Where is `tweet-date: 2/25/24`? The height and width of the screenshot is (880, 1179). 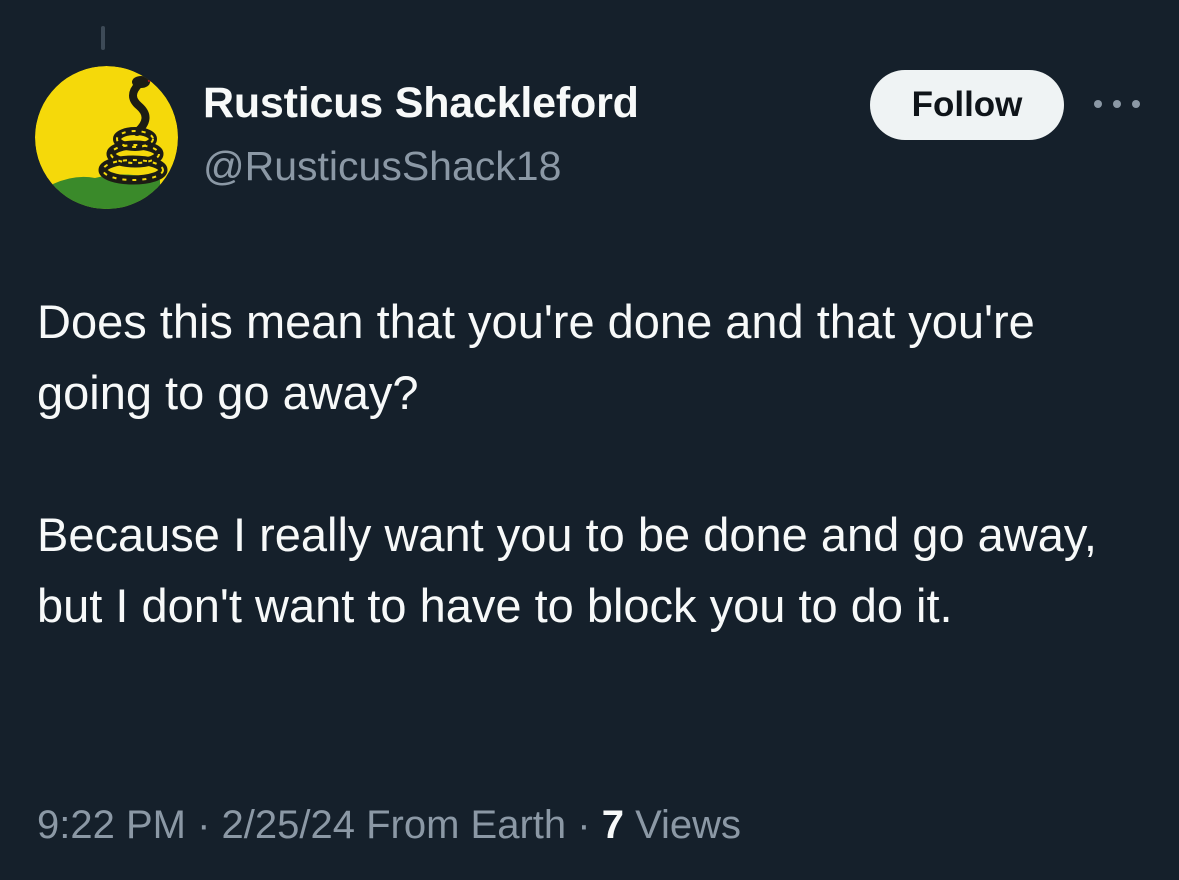 tweet-date: 2/25/24 is located at coordinates (288, 825).